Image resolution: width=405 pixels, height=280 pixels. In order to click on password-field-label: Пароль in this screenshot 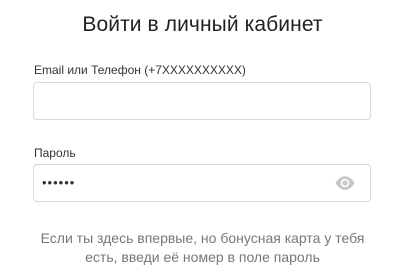, I will do `click(55, 153)`.